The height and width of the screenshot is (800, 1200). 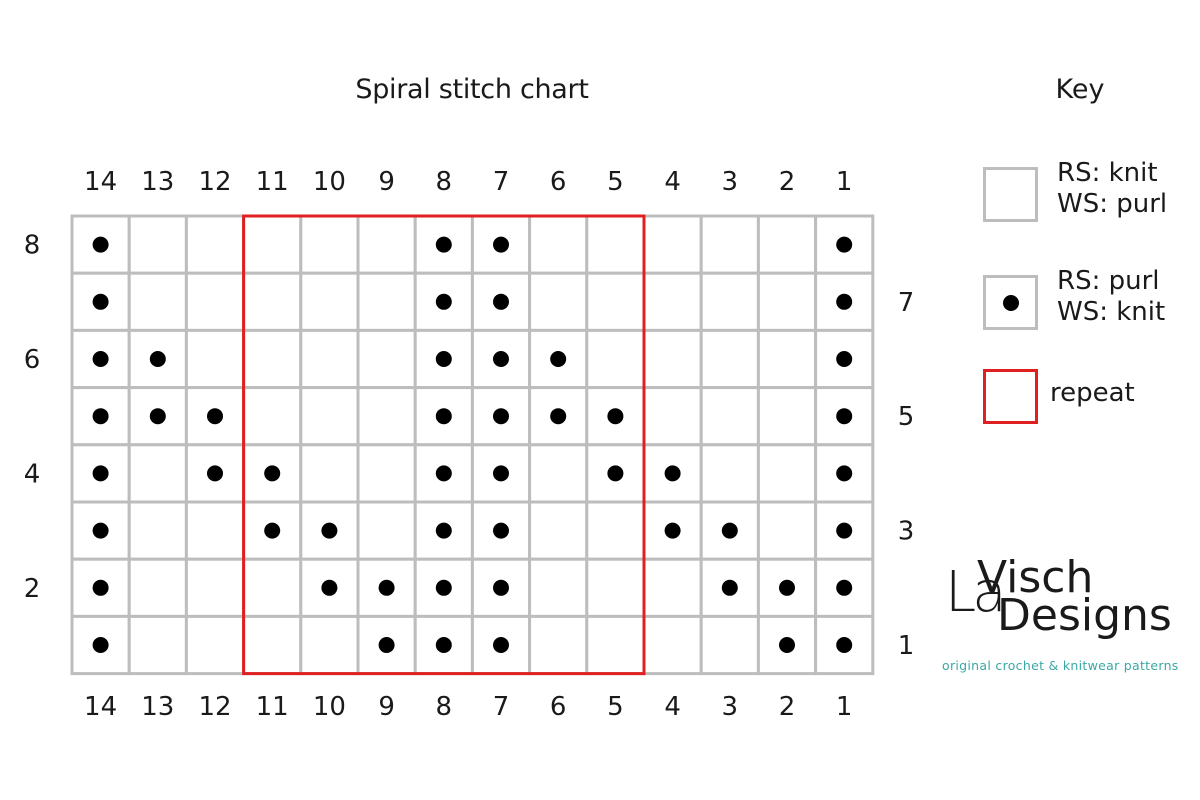 What do you see at coordinates (1010, 194) in the screenshot?
I see `key-knit-swatch` at bounding box center [1010, 194].